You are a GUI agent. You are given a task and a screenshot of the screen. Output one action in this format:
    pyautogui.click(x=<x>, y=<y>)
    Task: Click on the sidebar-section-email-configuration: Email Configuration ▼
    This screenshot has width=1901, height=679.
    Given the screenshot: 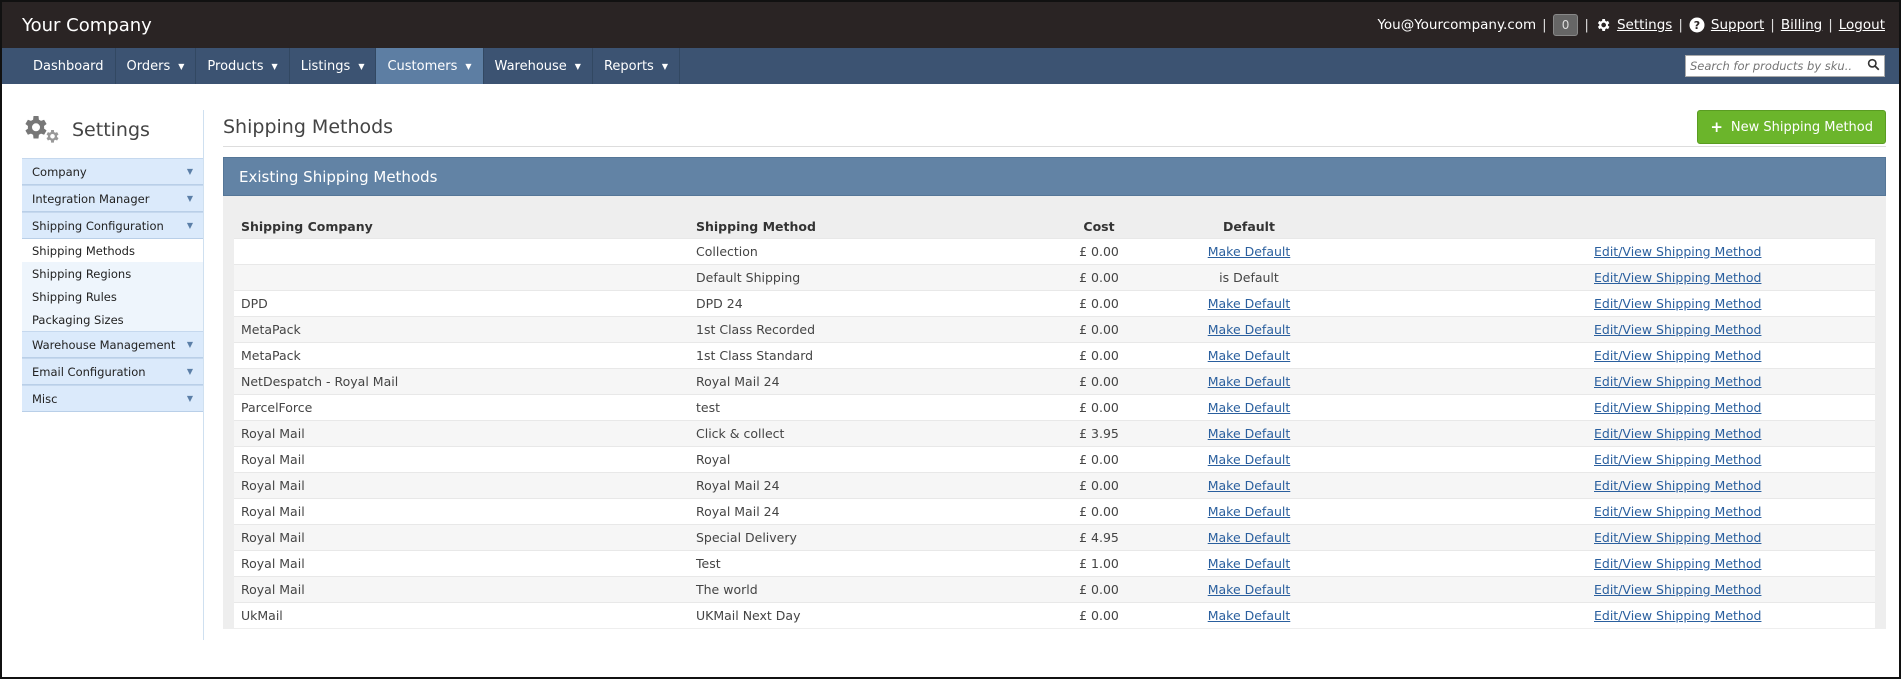 What is the action you would take?
    pyautogui.click(x=112, y=371)
    